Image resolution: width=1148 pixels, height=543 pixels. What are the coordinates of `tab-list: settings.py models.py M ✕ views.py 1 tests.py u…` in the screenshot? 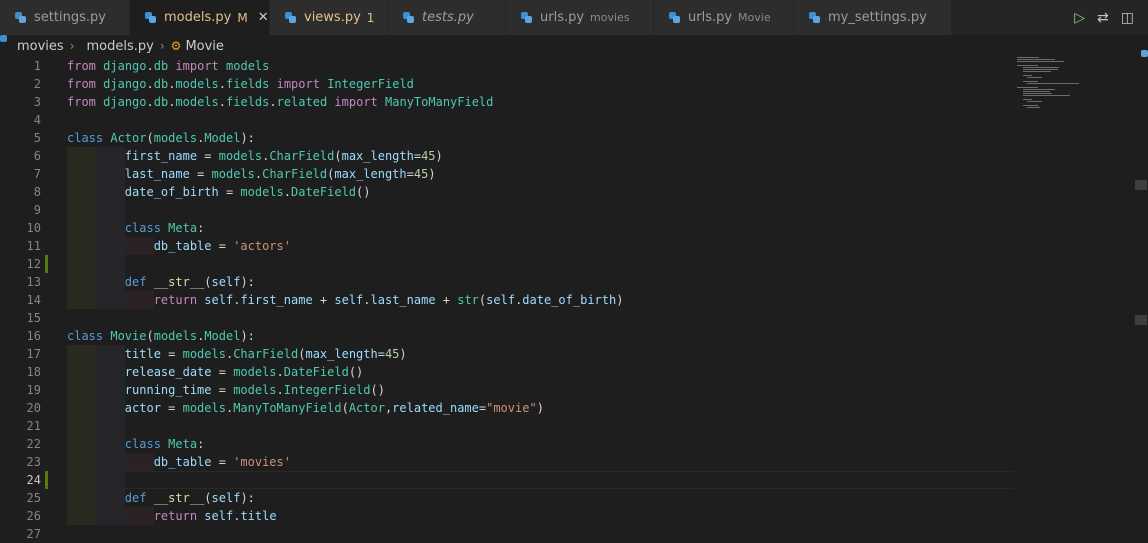 It's located at (476, 17).